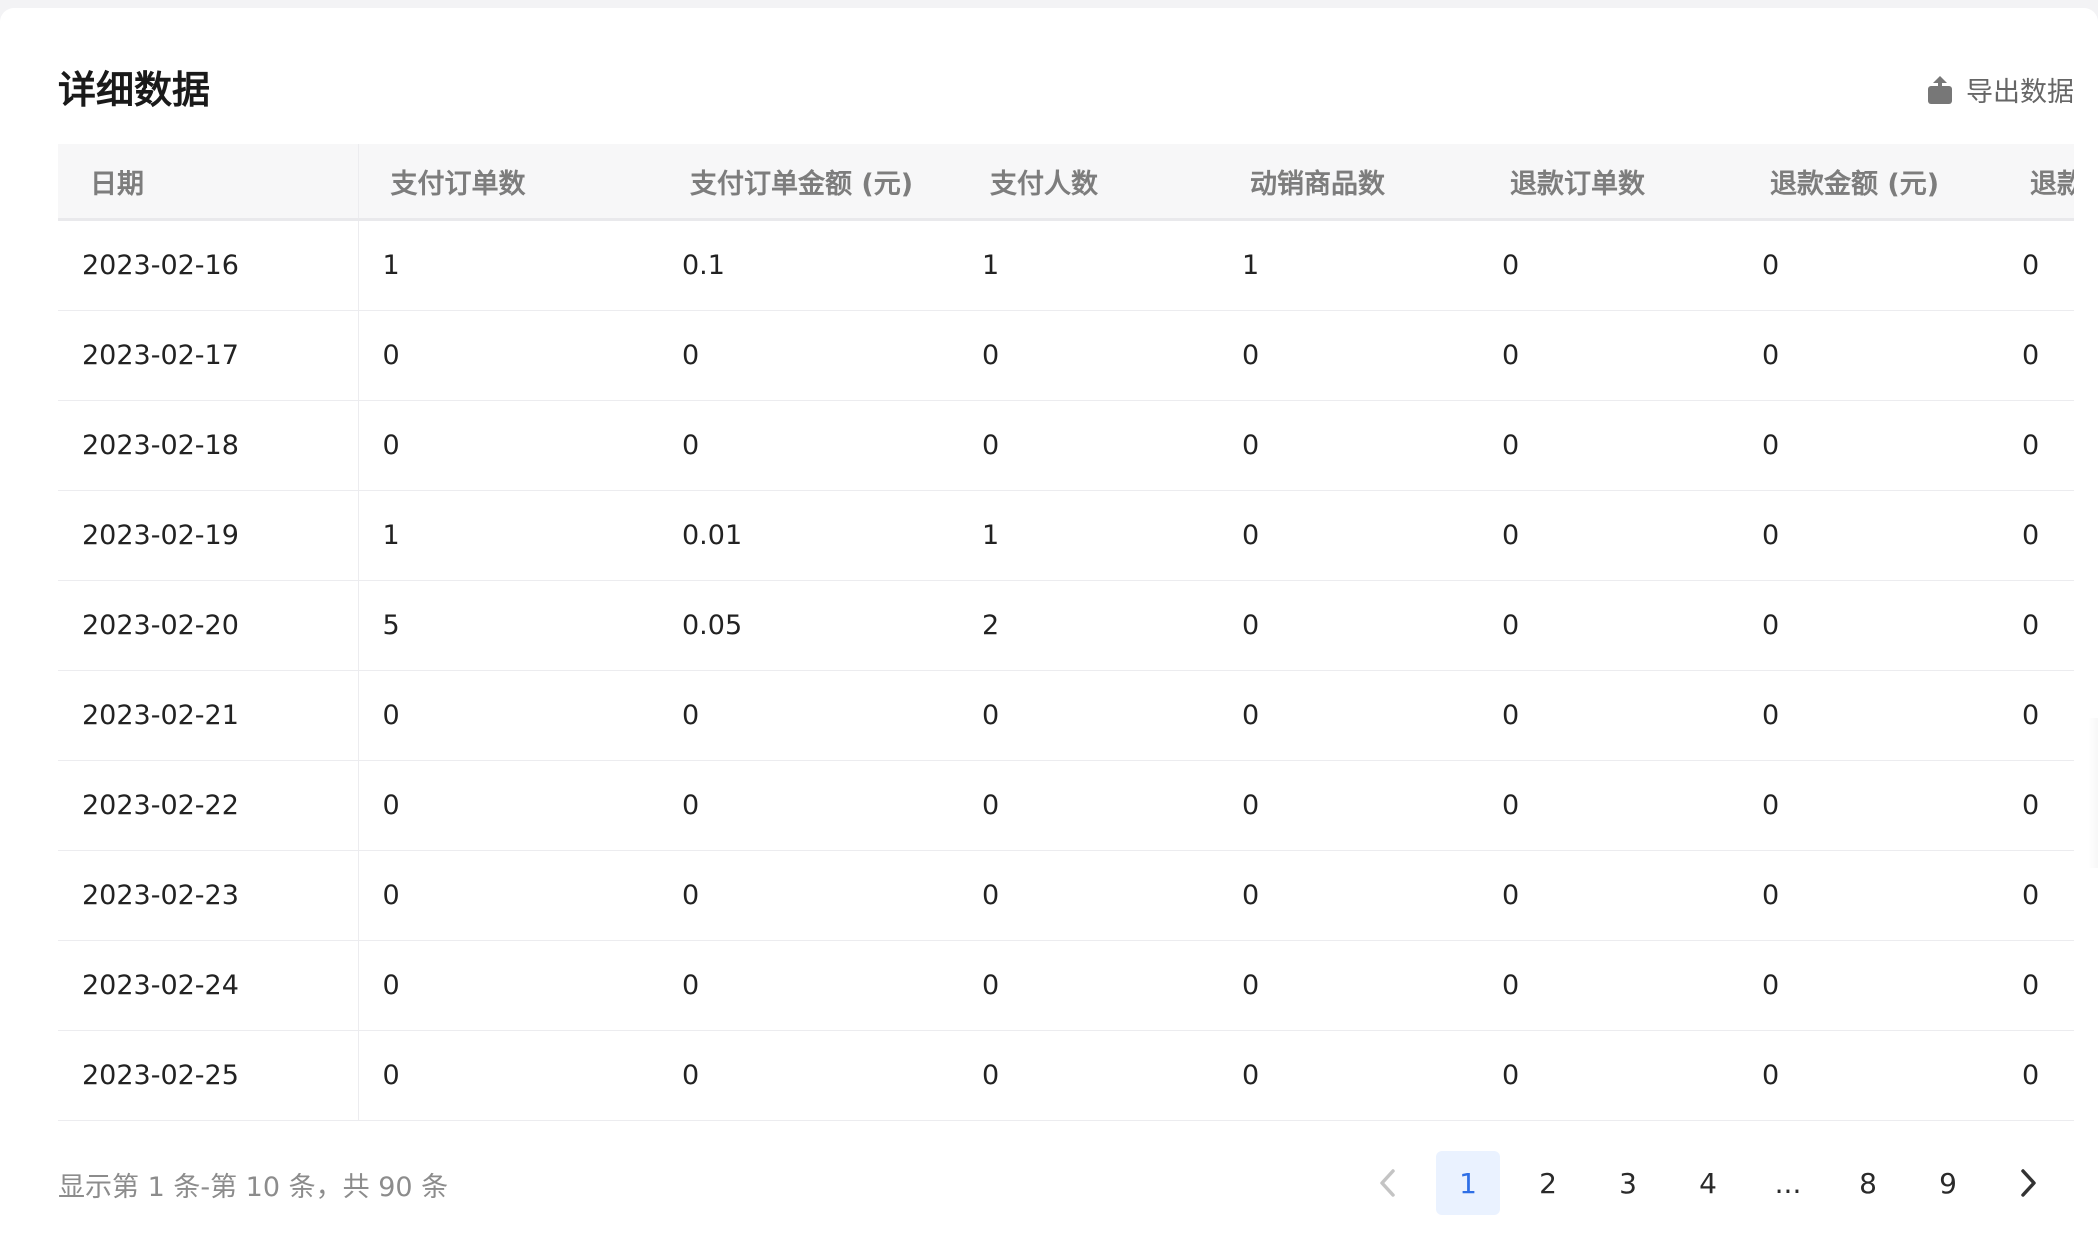 This screenshot has width=2098, height=1246. I want to click on cell-date: 2023-02-25, so click(208, 1075).